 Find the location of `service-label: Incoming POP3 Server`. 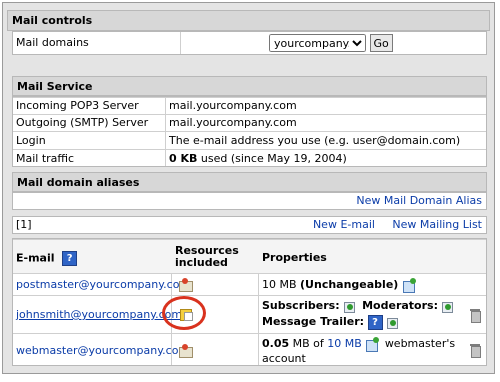

service-label: Incoming POP3 Server is located at coordinates (77, 105).